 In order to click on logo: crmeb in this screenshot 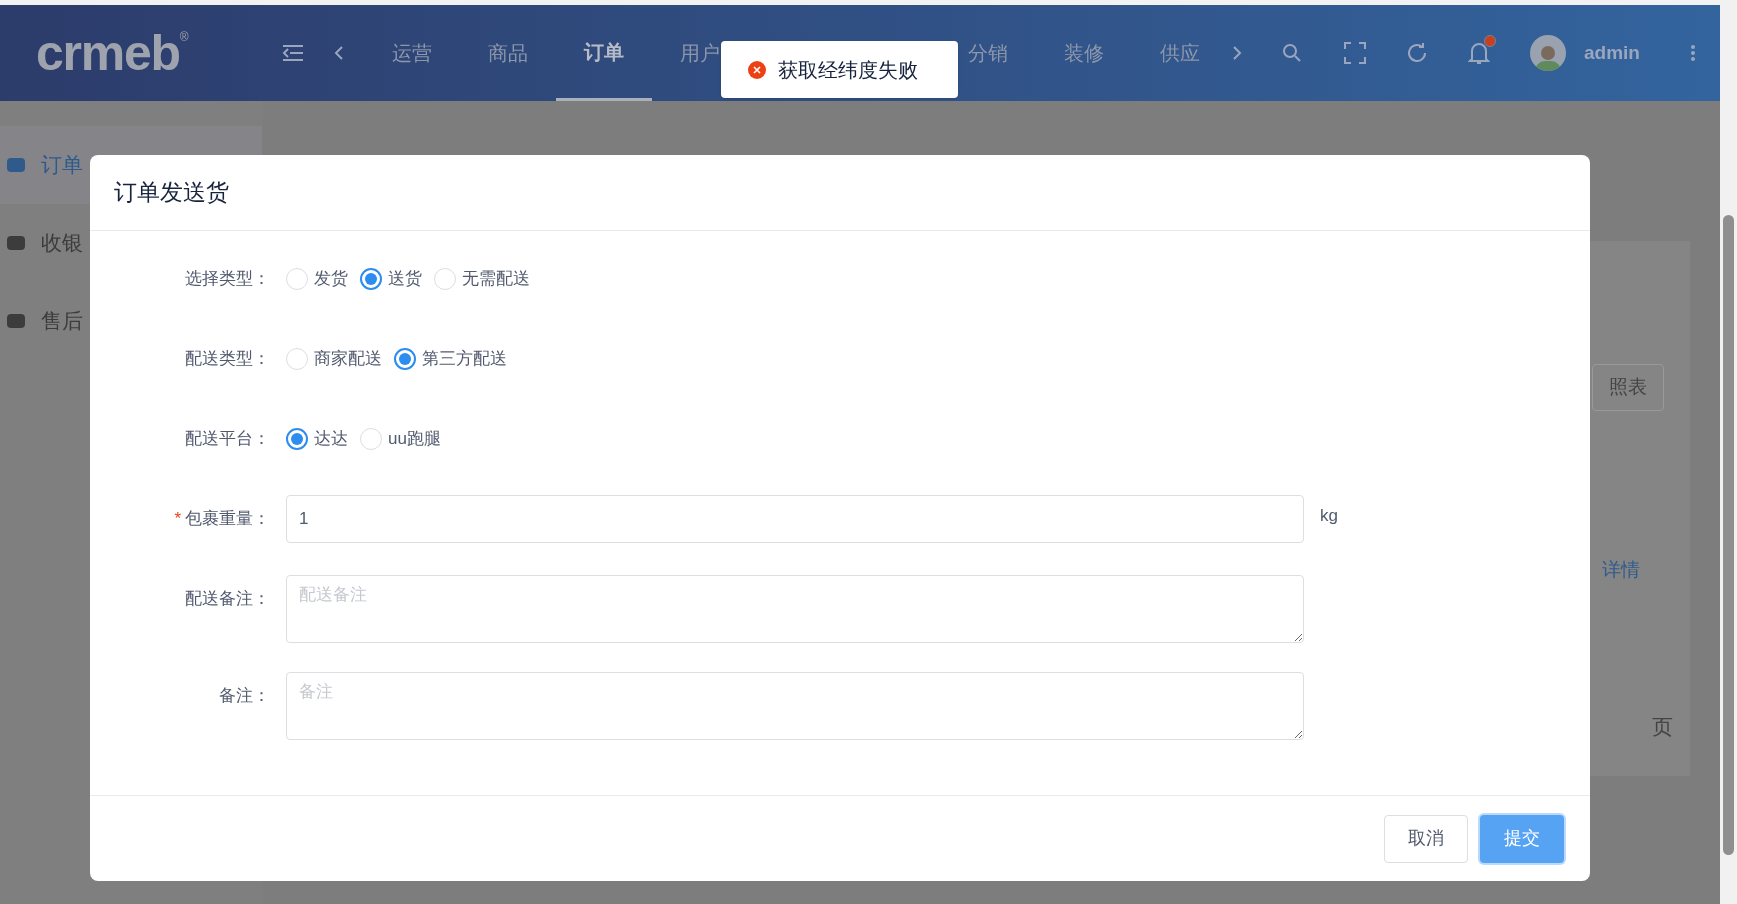, I will do `click(108, 53)`.